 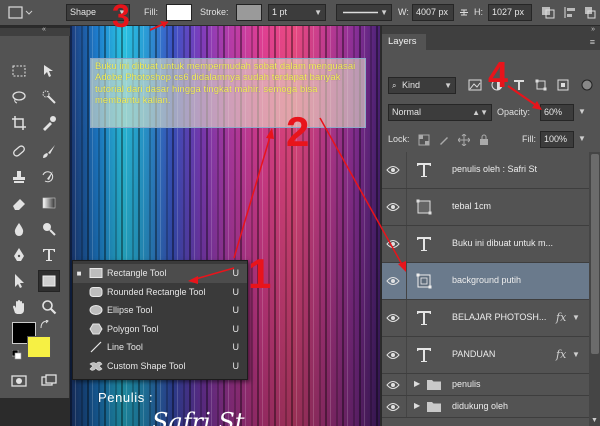 What do you see at coordinates (19, 123) in the screenshot?
I see `crop-tool` at bounding box center [19, 123].